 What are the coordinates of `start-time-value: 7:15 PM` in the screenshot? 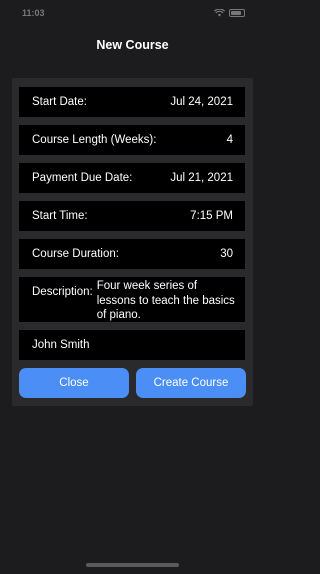 It's located at (211, 216).